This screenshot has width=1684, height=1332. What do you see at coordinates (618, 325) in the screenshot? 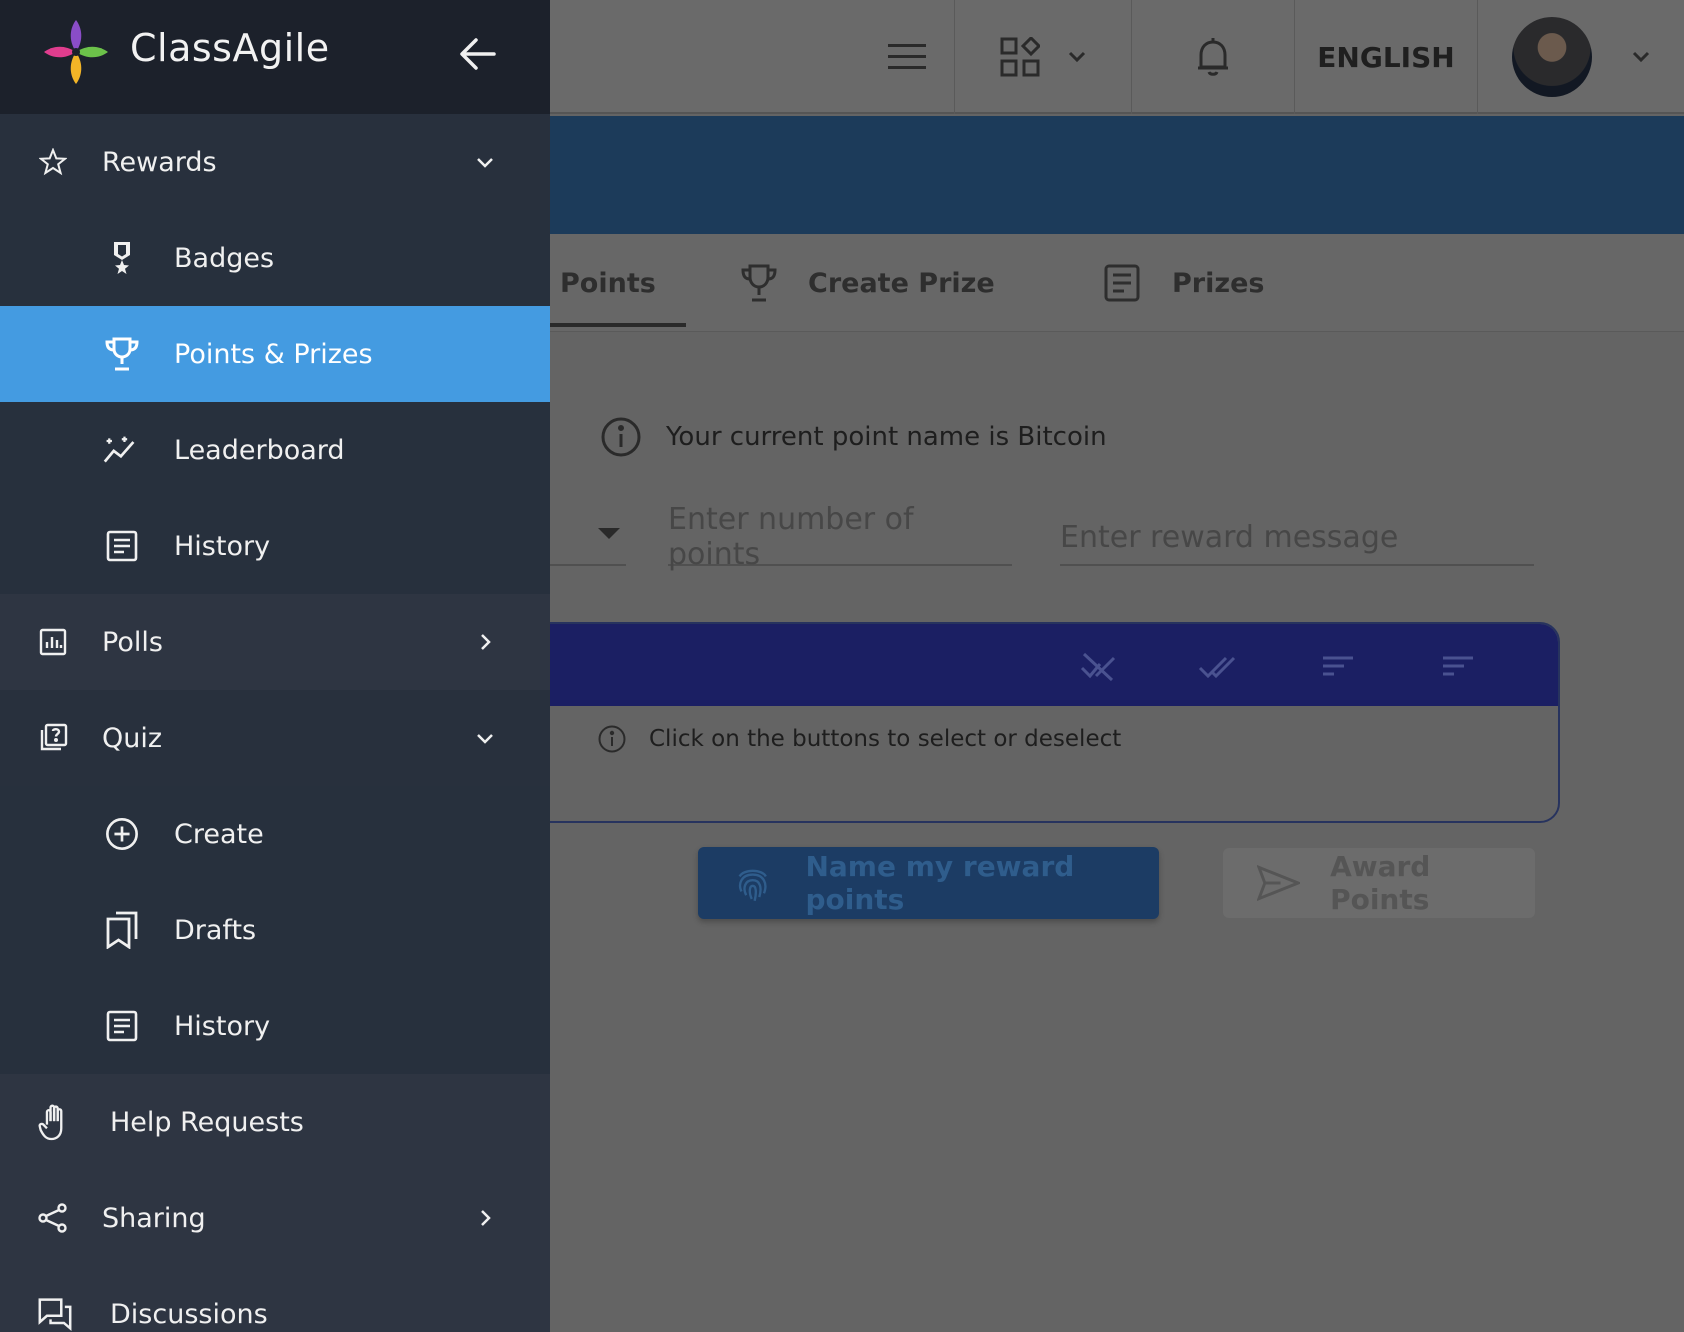
I see `active-tab-indicator` at bounding box center [618, 325].